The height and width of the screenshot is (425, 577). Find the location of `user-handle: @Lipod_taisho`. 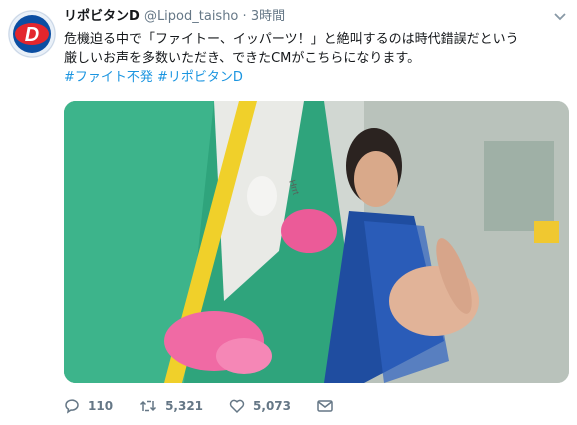

user-handle: @Lipod_taisho is located at coordinates (191, 16).